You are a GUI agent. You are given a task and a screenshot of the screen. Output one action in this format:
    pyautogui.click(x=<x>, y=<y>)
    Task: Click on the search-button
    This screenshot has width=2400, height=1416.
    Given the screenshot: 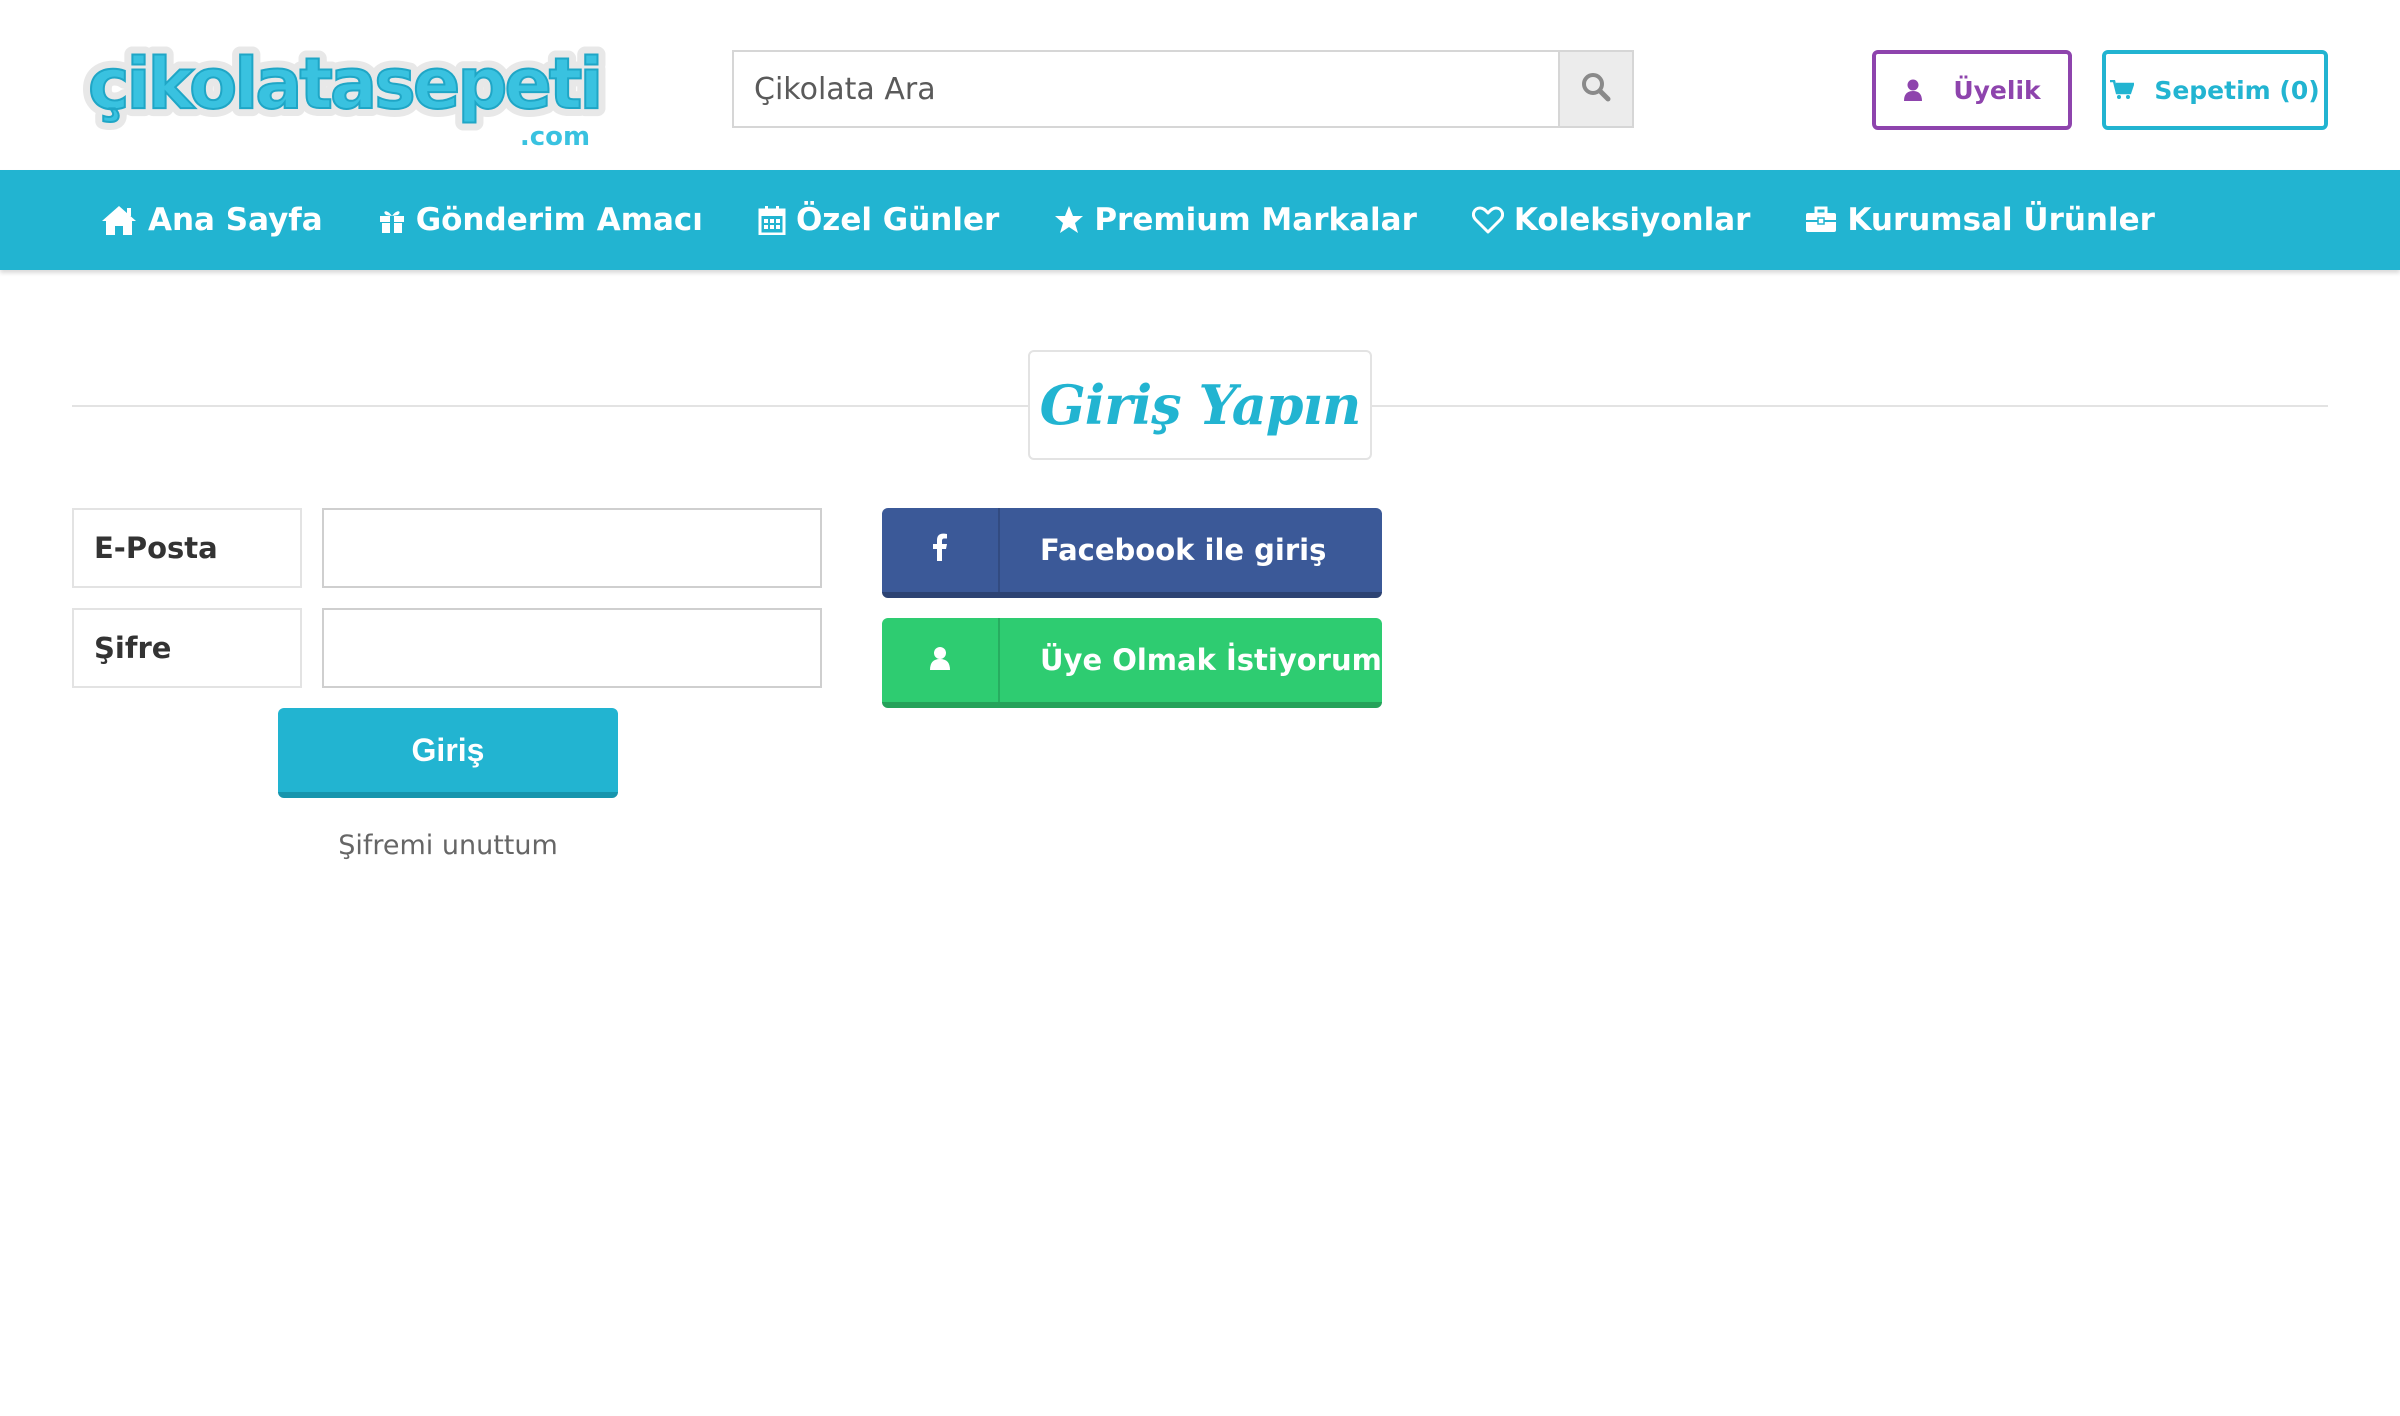 What is the action you would take?
    pyautogui.click(x=1596, y=89)
    